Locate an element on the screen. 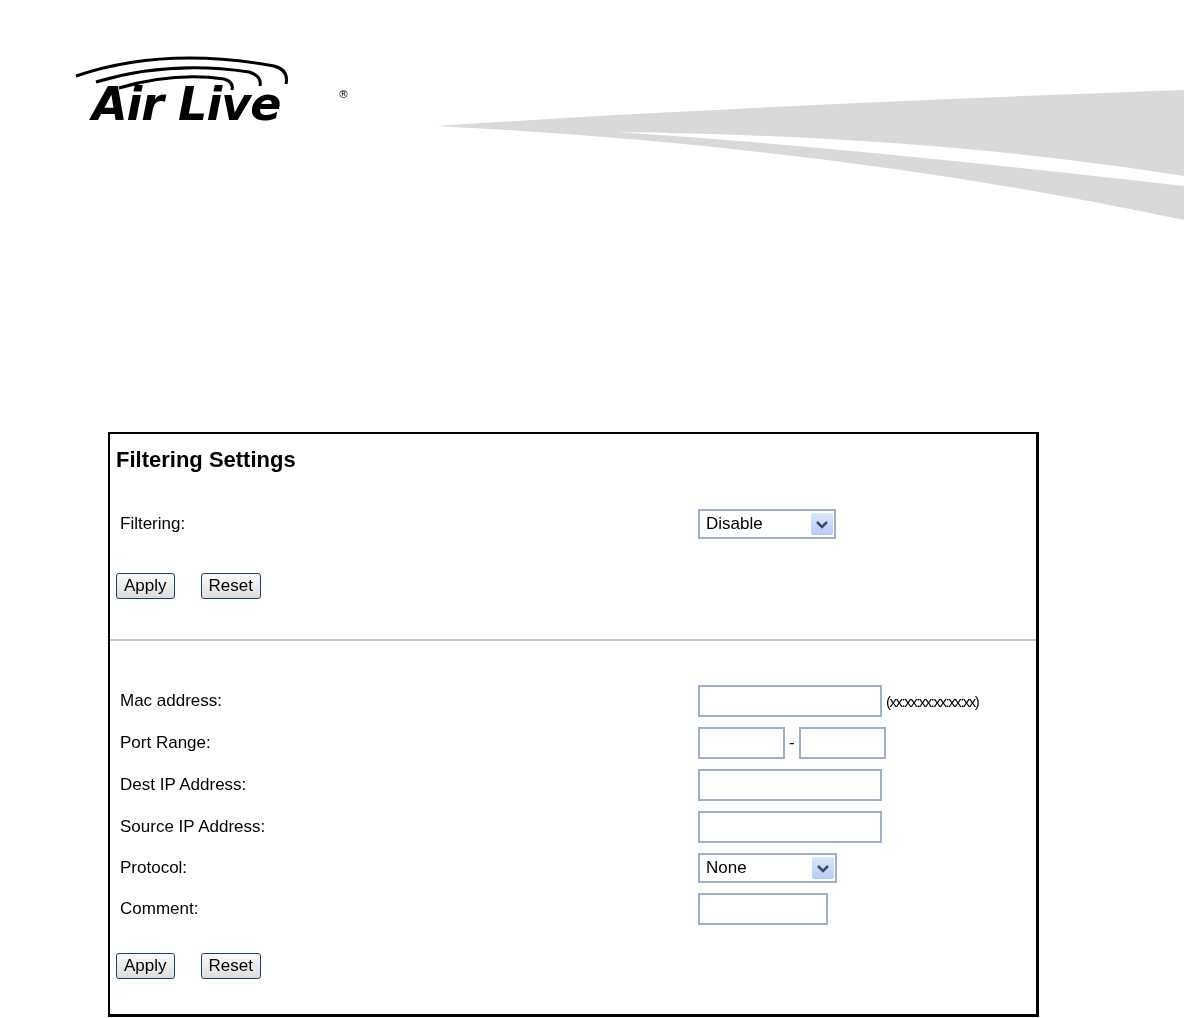 This screenshot has width=1184, height=1018. field-label: Mac address: is located at coordinates (172, 701).